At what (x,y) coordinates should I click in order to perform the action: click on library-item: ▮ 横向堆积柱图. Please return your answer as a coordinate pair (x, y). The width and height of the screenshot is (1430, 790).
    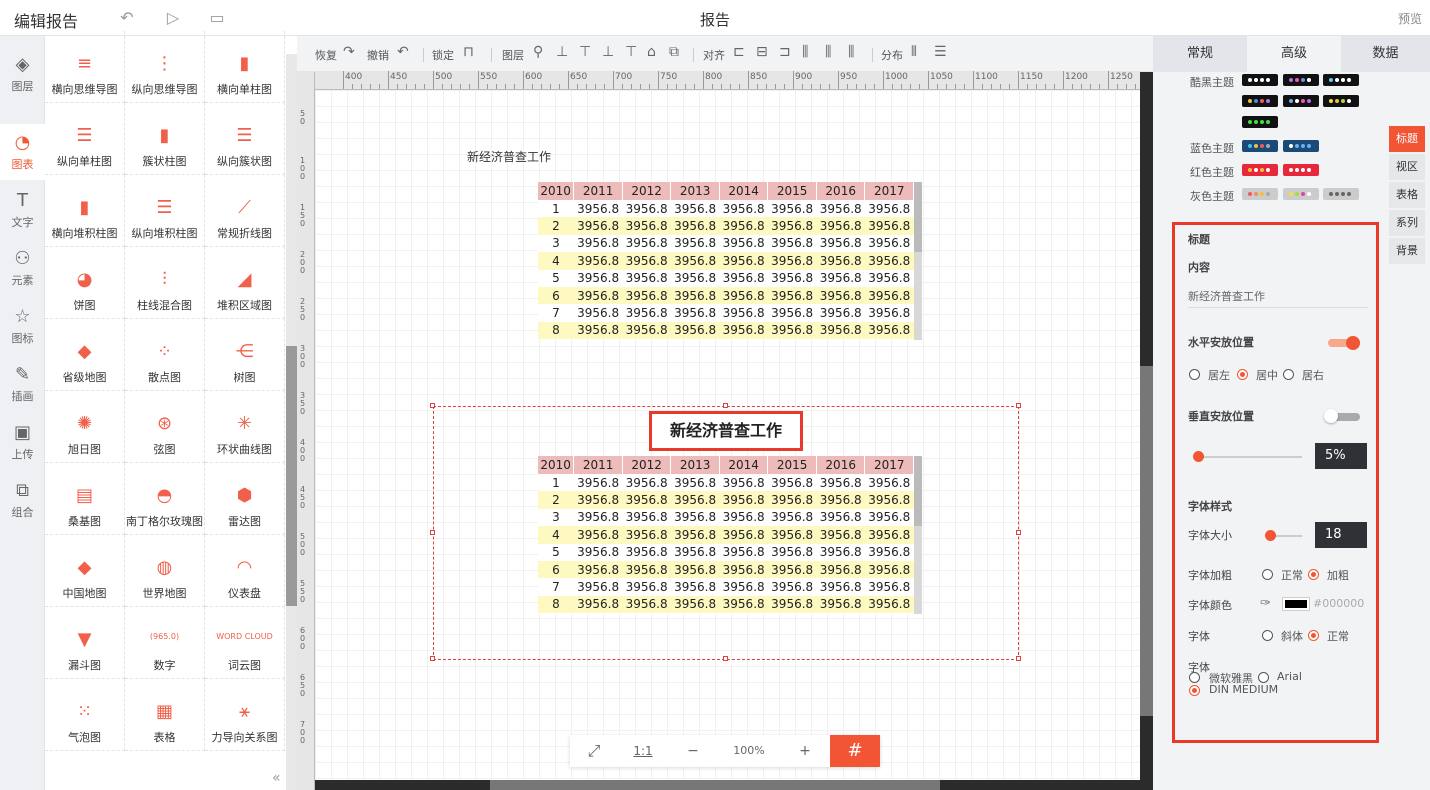
    Looking at the image, I should click on (85, 211).